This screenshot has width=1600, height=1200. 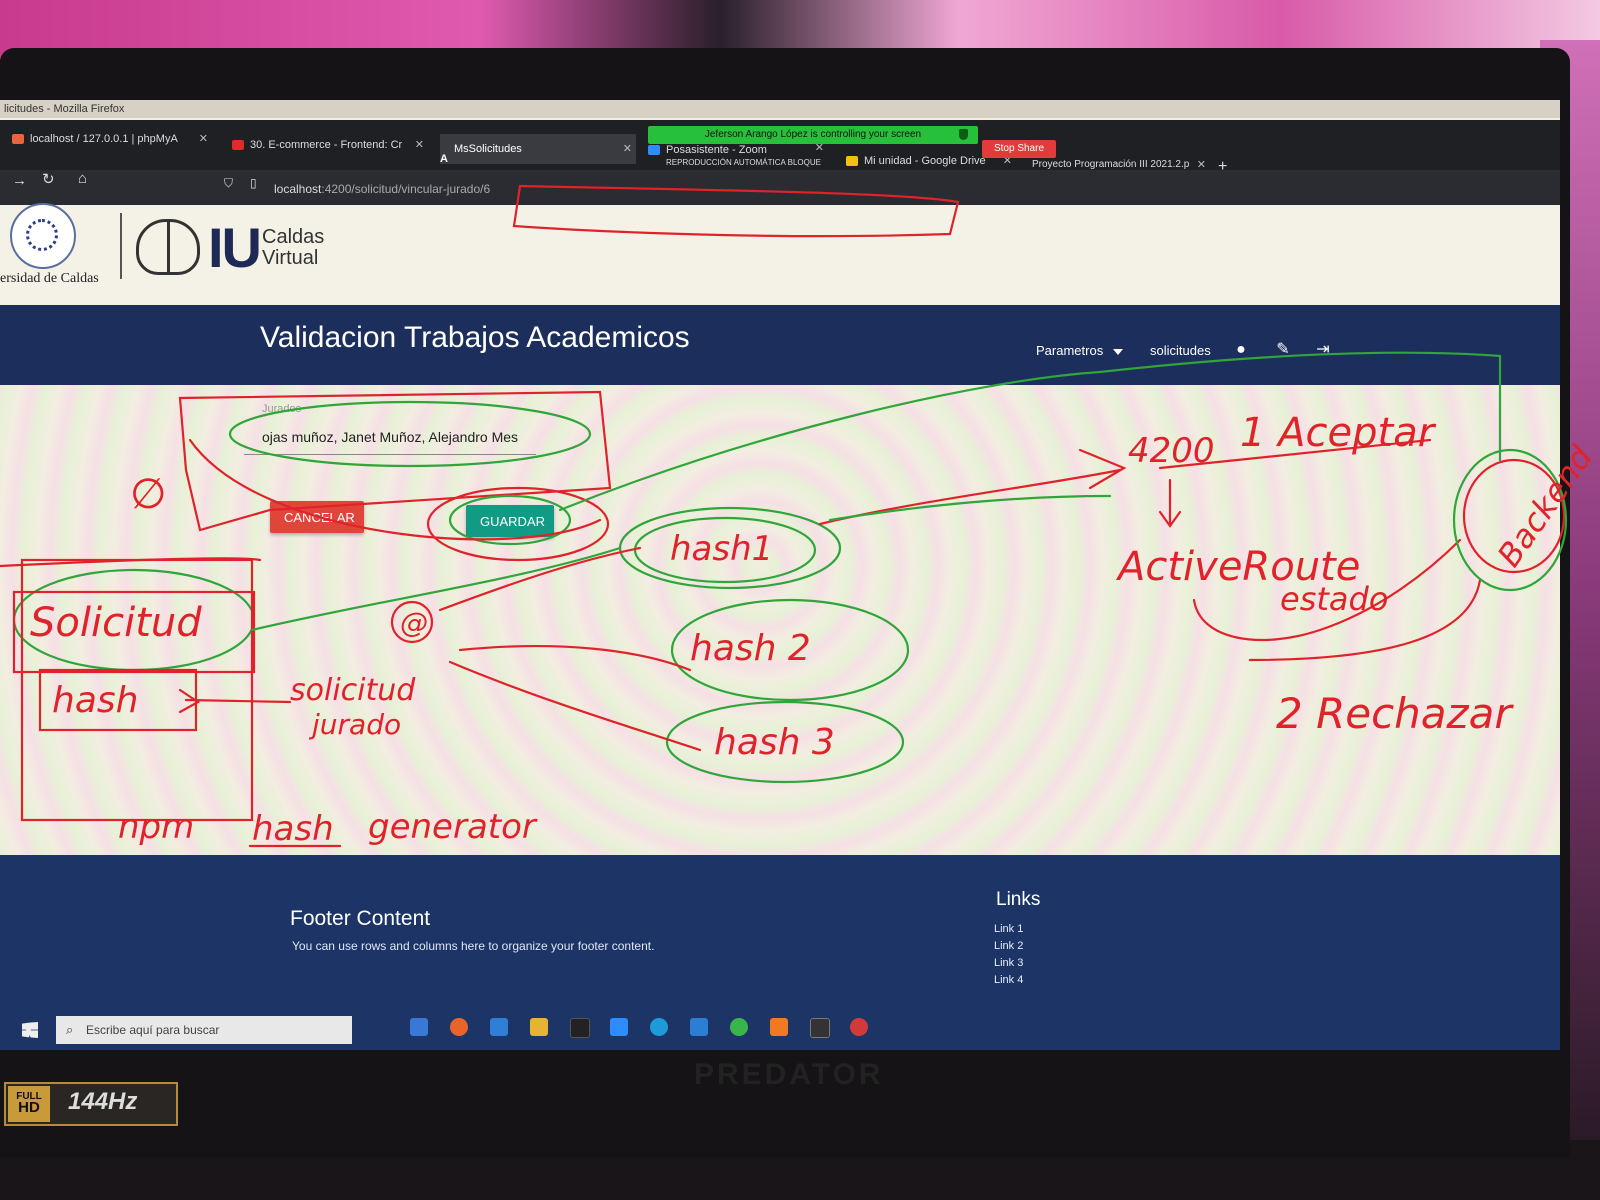 What do you see at coordinates (780, 254) in the screenshot?
I see `site-header: ersidad de Caldas IU Caldas Virtual` at bounding box center [780, 254].